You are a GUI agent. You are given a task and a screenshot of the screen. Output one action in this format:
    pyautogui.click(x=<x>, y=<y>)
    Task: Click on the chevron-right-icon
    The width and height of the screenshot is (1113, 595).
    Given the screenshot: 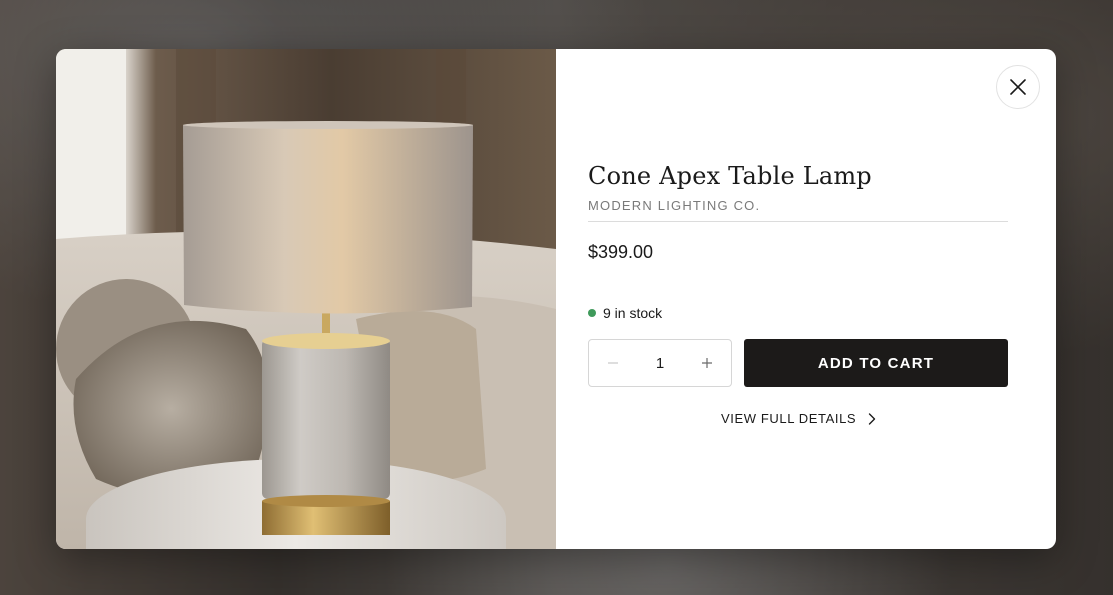 What is the action you would take?
    pyautogui.click(x=872, y=418)
    